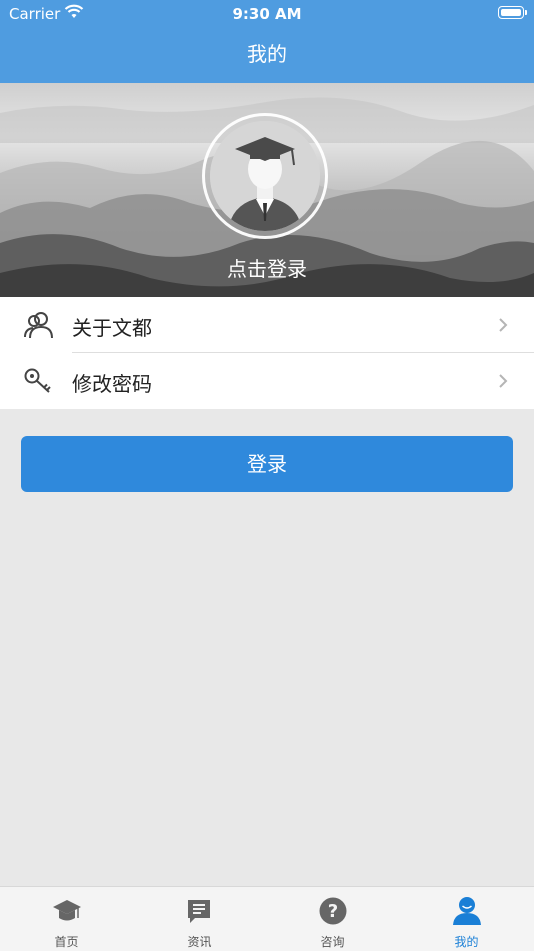 The height and width of the screenshot is (951, 534). Describe the element at coordinates (66, 910) in the screenshot. I see `graduation-cap-icon` at that location.